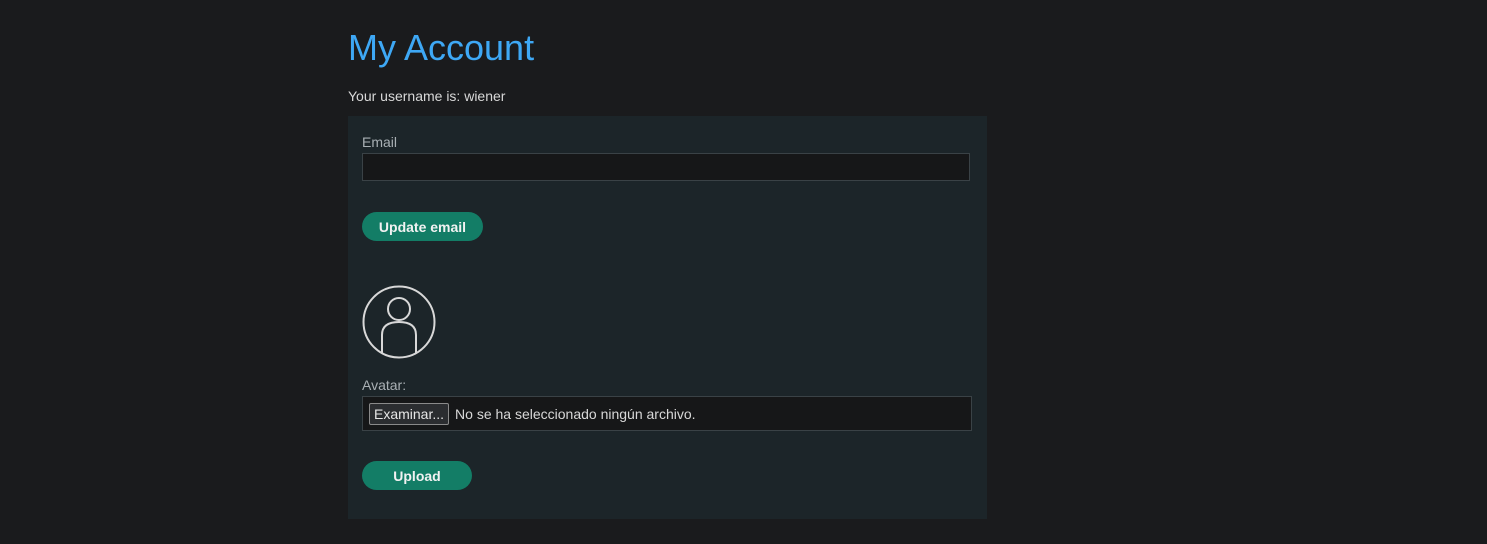  Describe the element at coordinates (422, 226) in the screenshot. I see `update-email-button: Update email` at that location.